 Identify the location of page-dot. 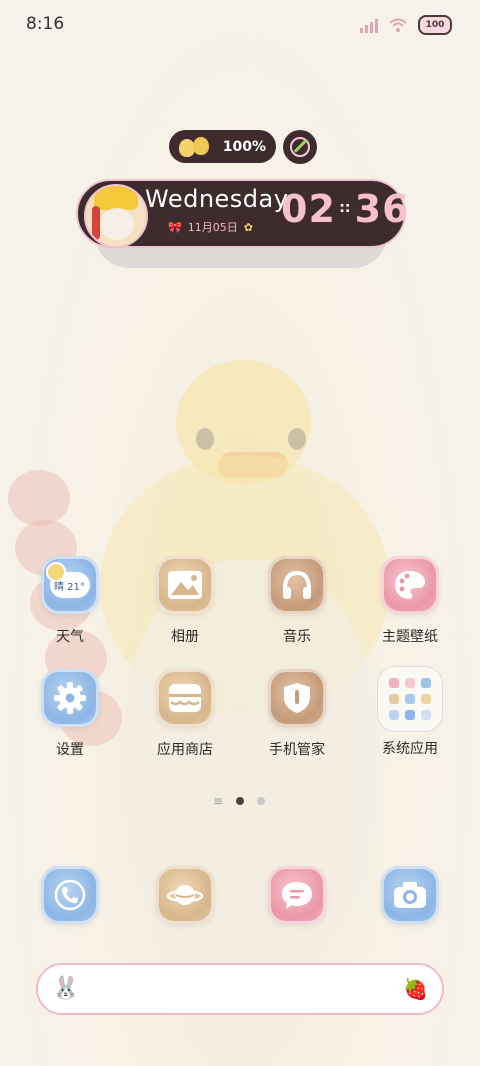
(261, 801).